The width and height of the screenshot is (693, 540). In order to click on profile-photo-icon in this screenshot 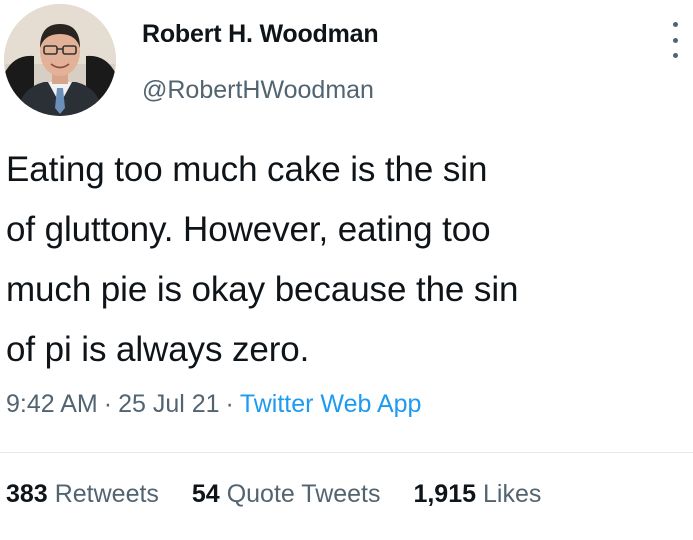, I will do `click(60, 60)`.